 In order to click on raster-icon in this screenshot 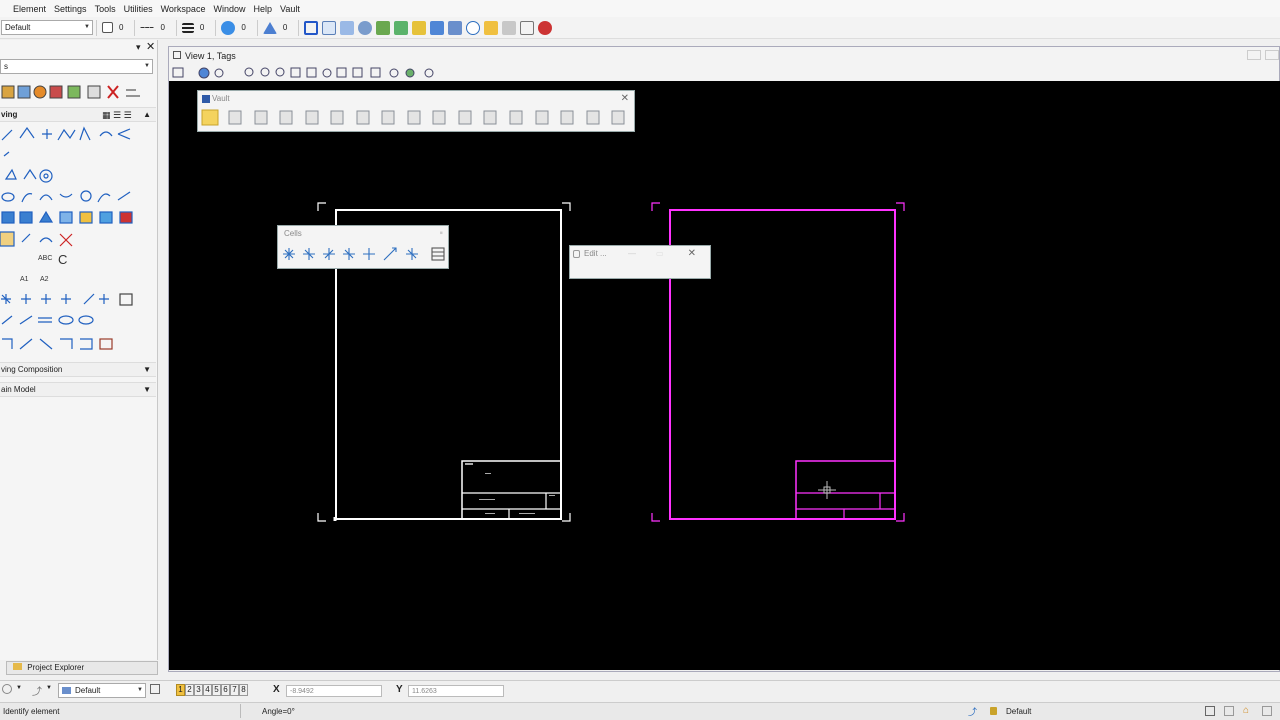, I will do `click(401, 27)`.